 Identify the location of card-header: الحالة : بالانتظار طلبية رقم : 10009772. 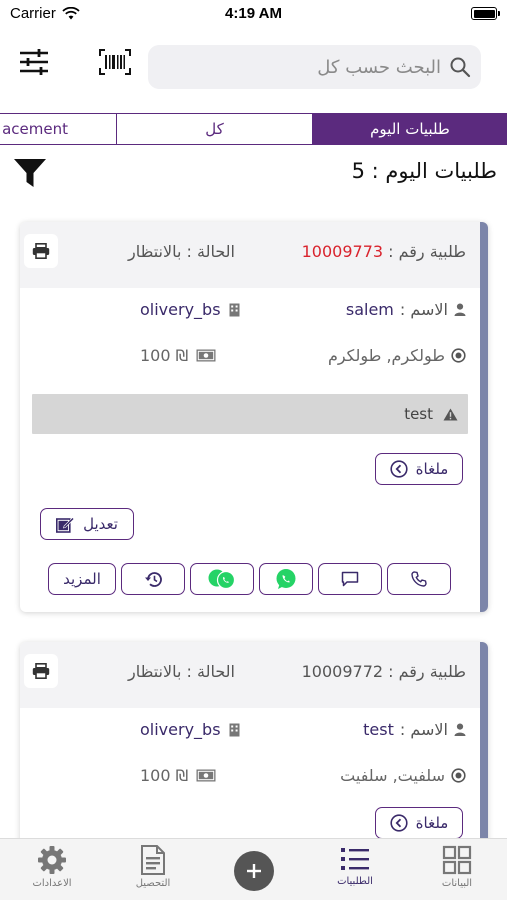
(250, 675).